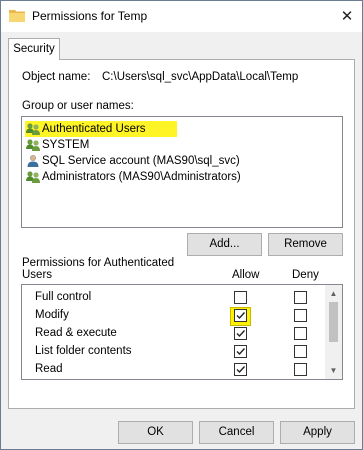 The image size is (363, 450). I want to click on list-item: Administrators (MAS90\Administrators), so click(183, 177).